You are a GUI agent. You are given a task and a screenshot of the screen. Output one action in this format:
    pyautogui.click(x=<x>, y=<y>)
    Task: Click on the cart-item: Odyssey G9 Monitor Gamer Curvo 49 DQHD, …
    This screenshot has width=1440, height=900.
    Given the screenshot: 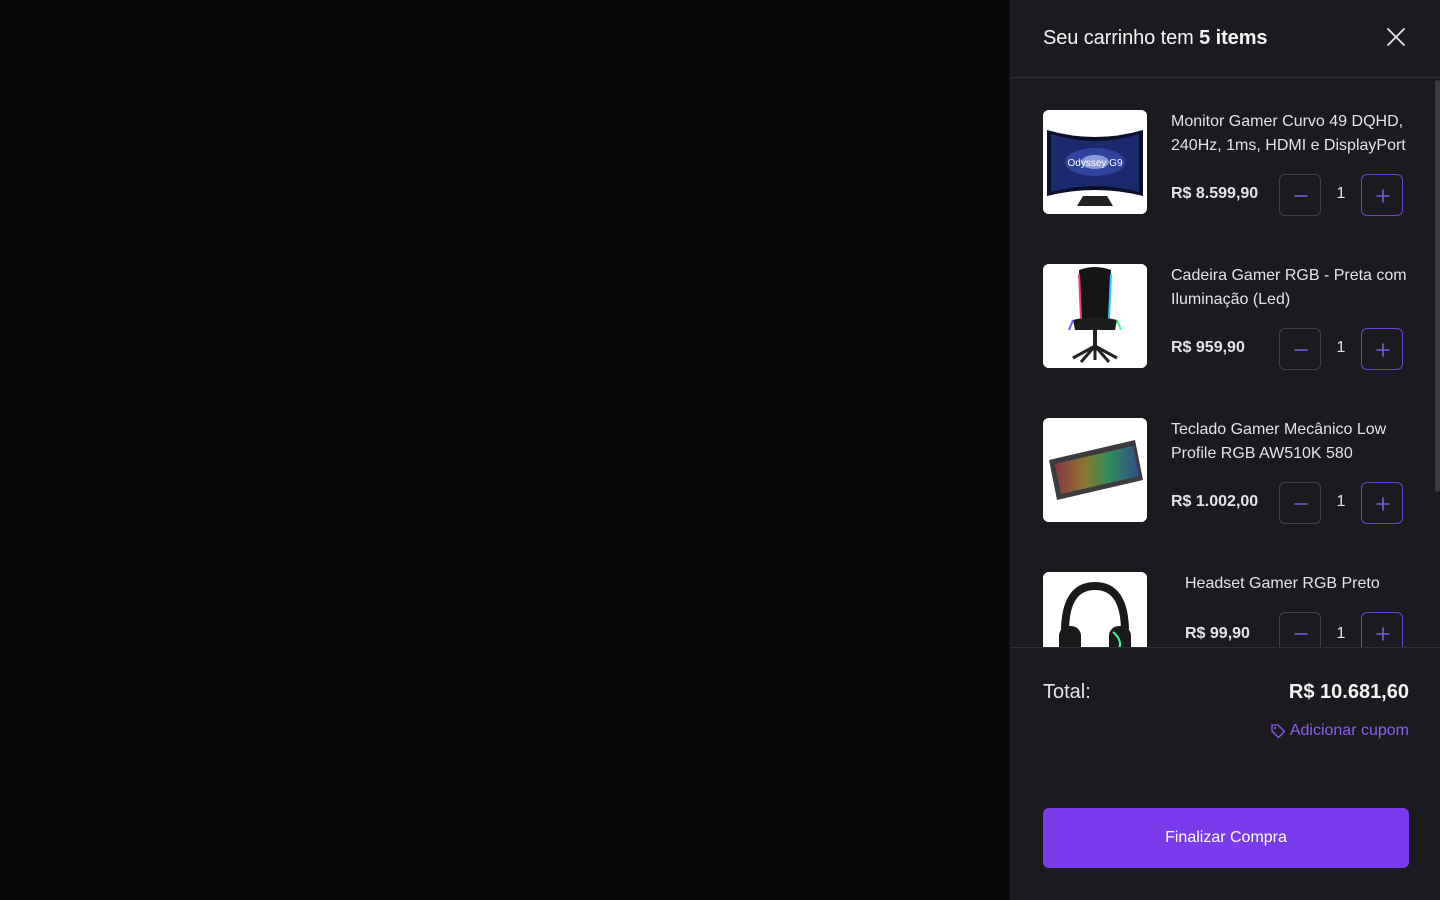 What is the action you would take?
    pyautogui.click(x=1228, y=163)
    